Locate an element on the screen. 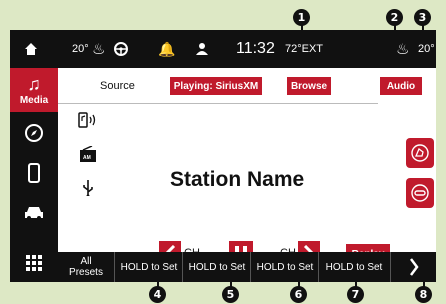 Image resolution: width=446 pixels, height=304 pixels. presets-next-button is located at coordinates (413, 267).